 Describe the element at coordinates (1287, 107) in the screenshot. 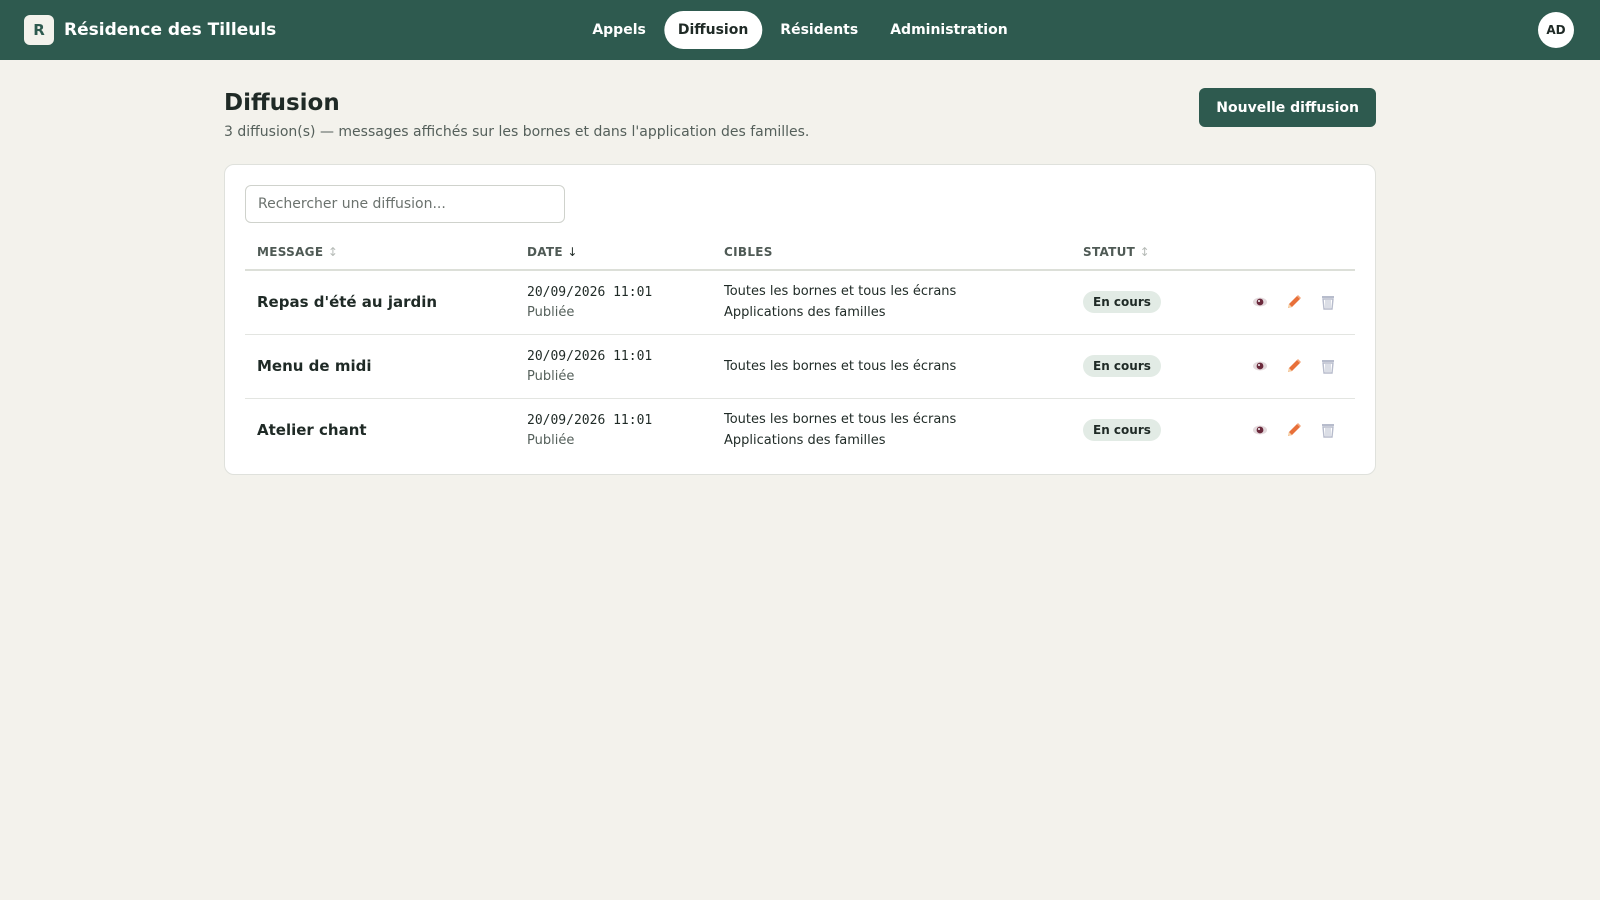

I see `new-broadcast-button: Nouvelle diffusion` at that location.